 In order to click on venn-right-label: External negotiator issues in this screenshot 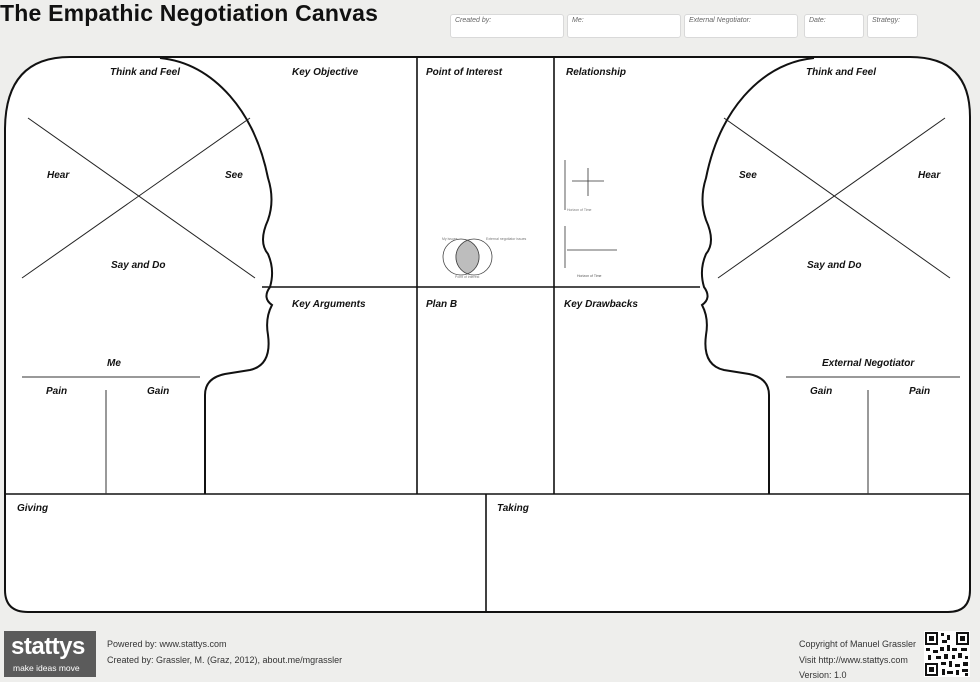, I will do `click(506, 239)`.